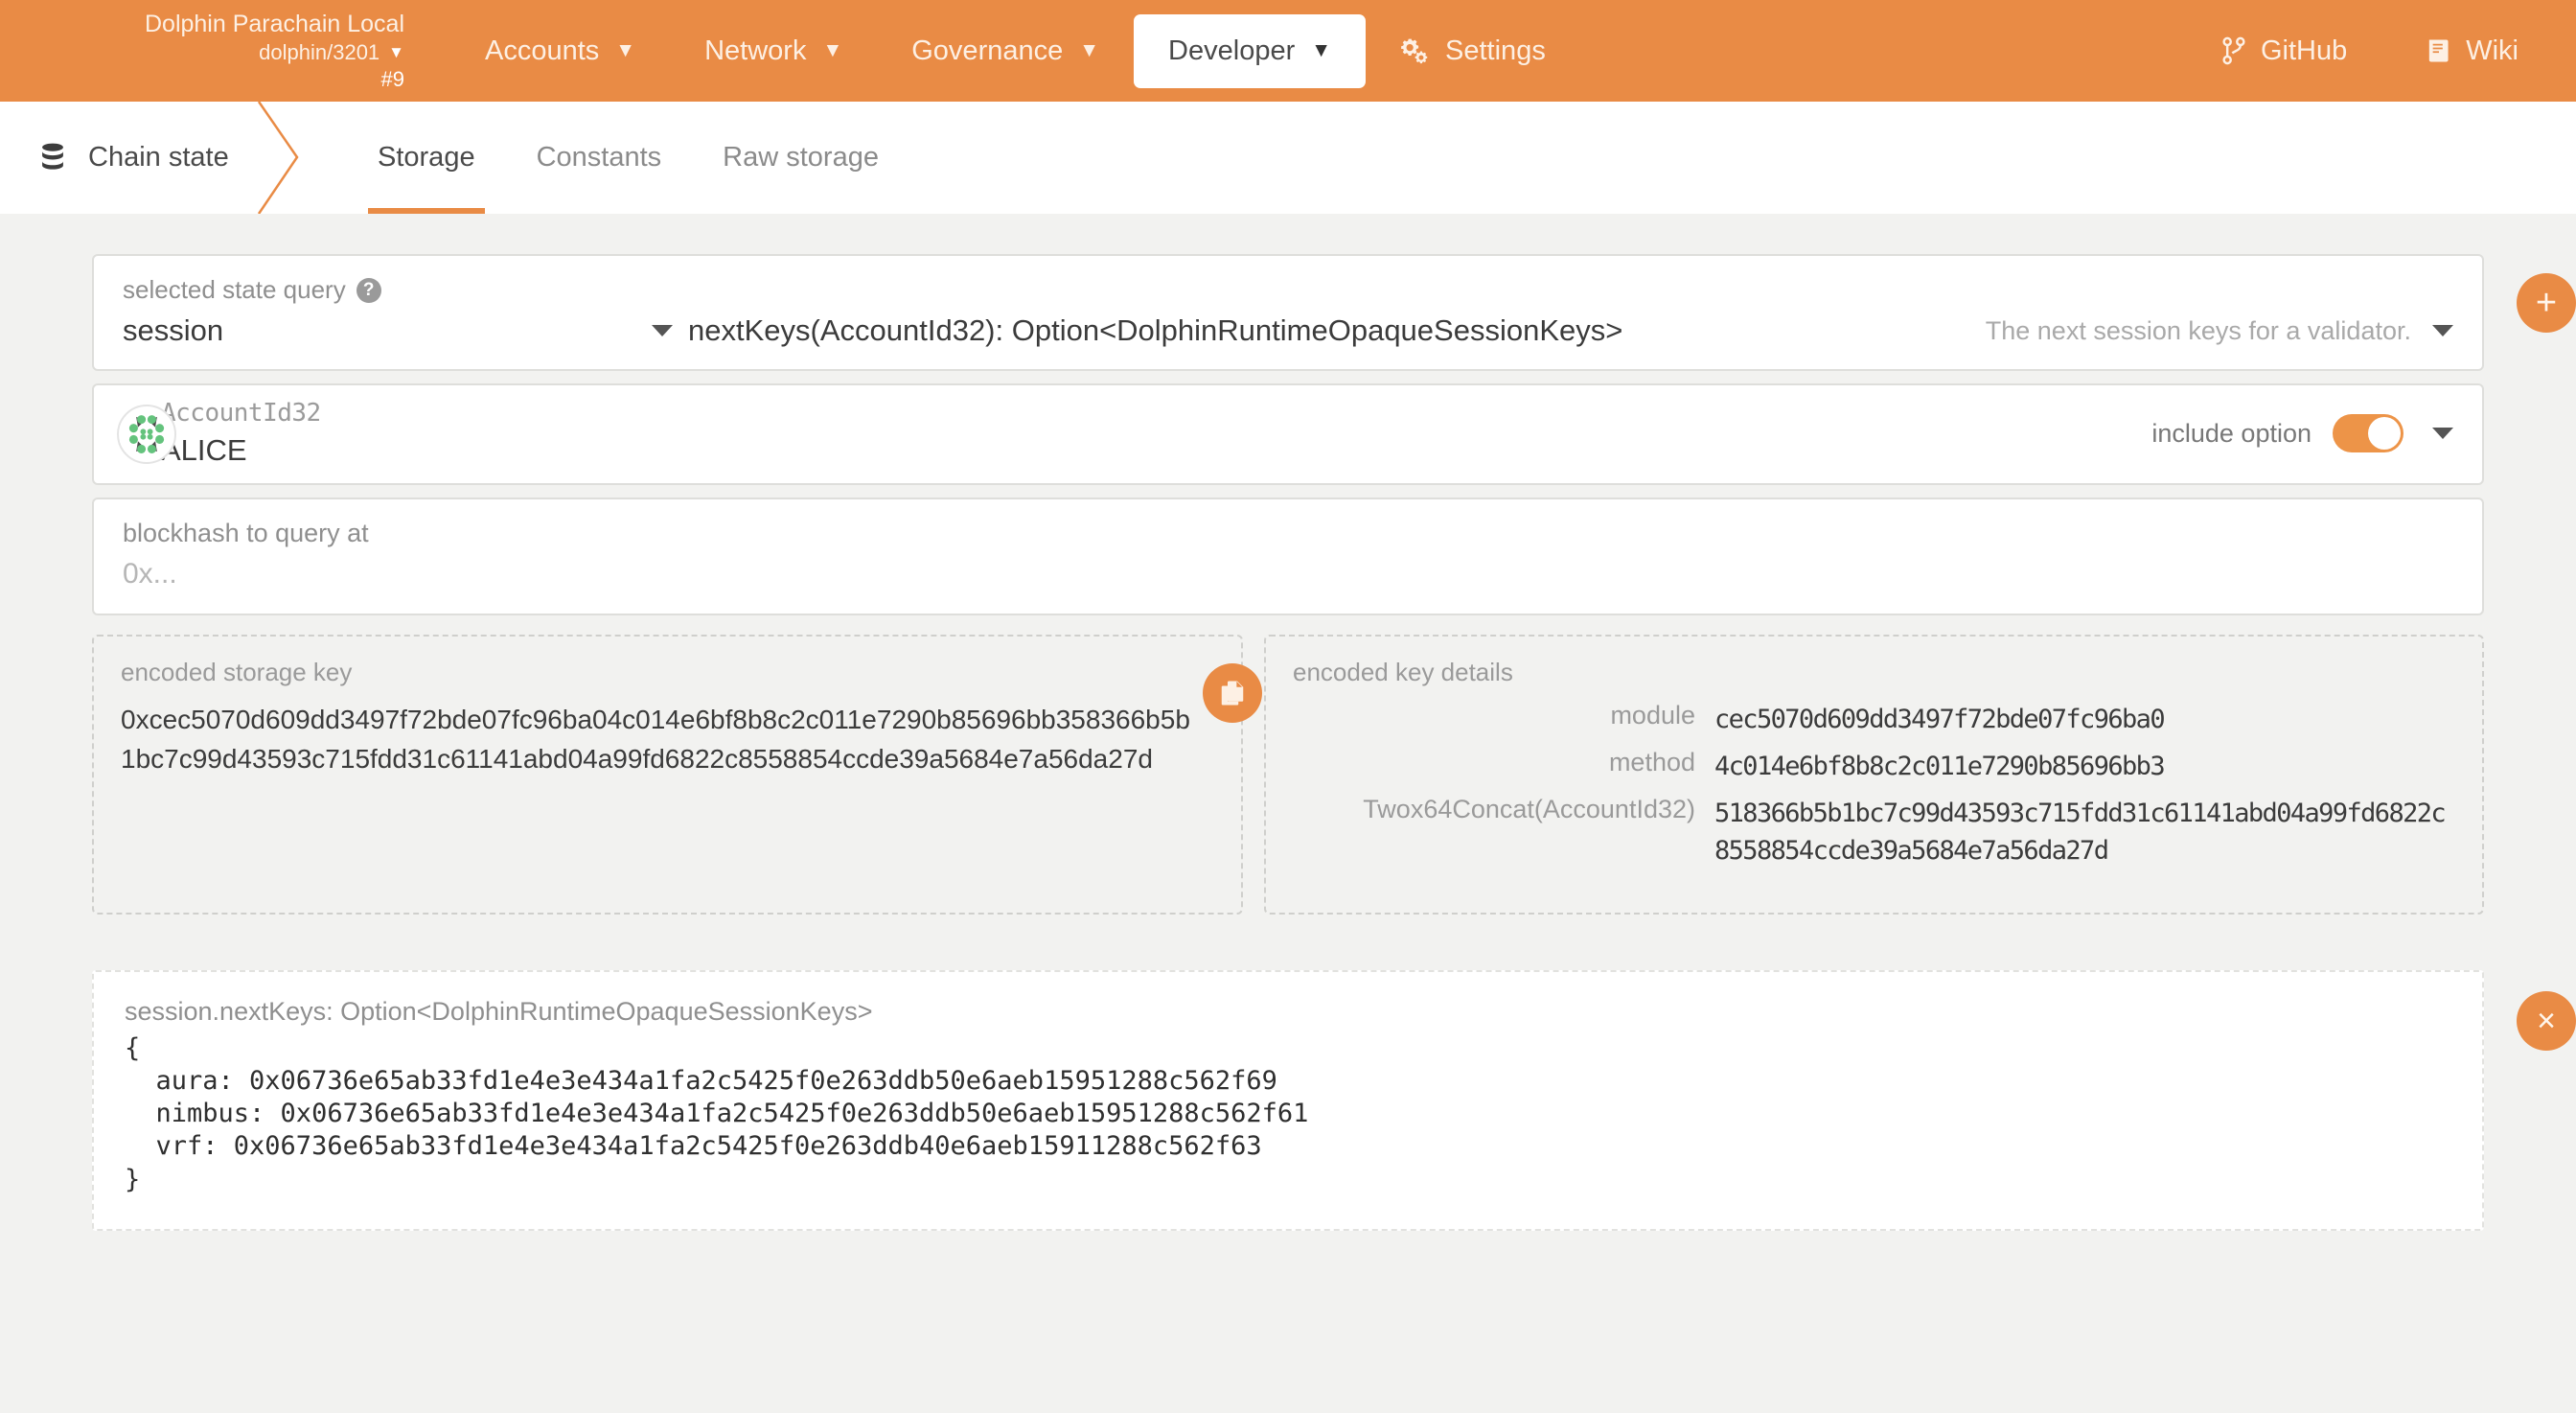 The image size is (2576, 1413). I want to click on breadcrumb-separator-icon, so click(278, 158).